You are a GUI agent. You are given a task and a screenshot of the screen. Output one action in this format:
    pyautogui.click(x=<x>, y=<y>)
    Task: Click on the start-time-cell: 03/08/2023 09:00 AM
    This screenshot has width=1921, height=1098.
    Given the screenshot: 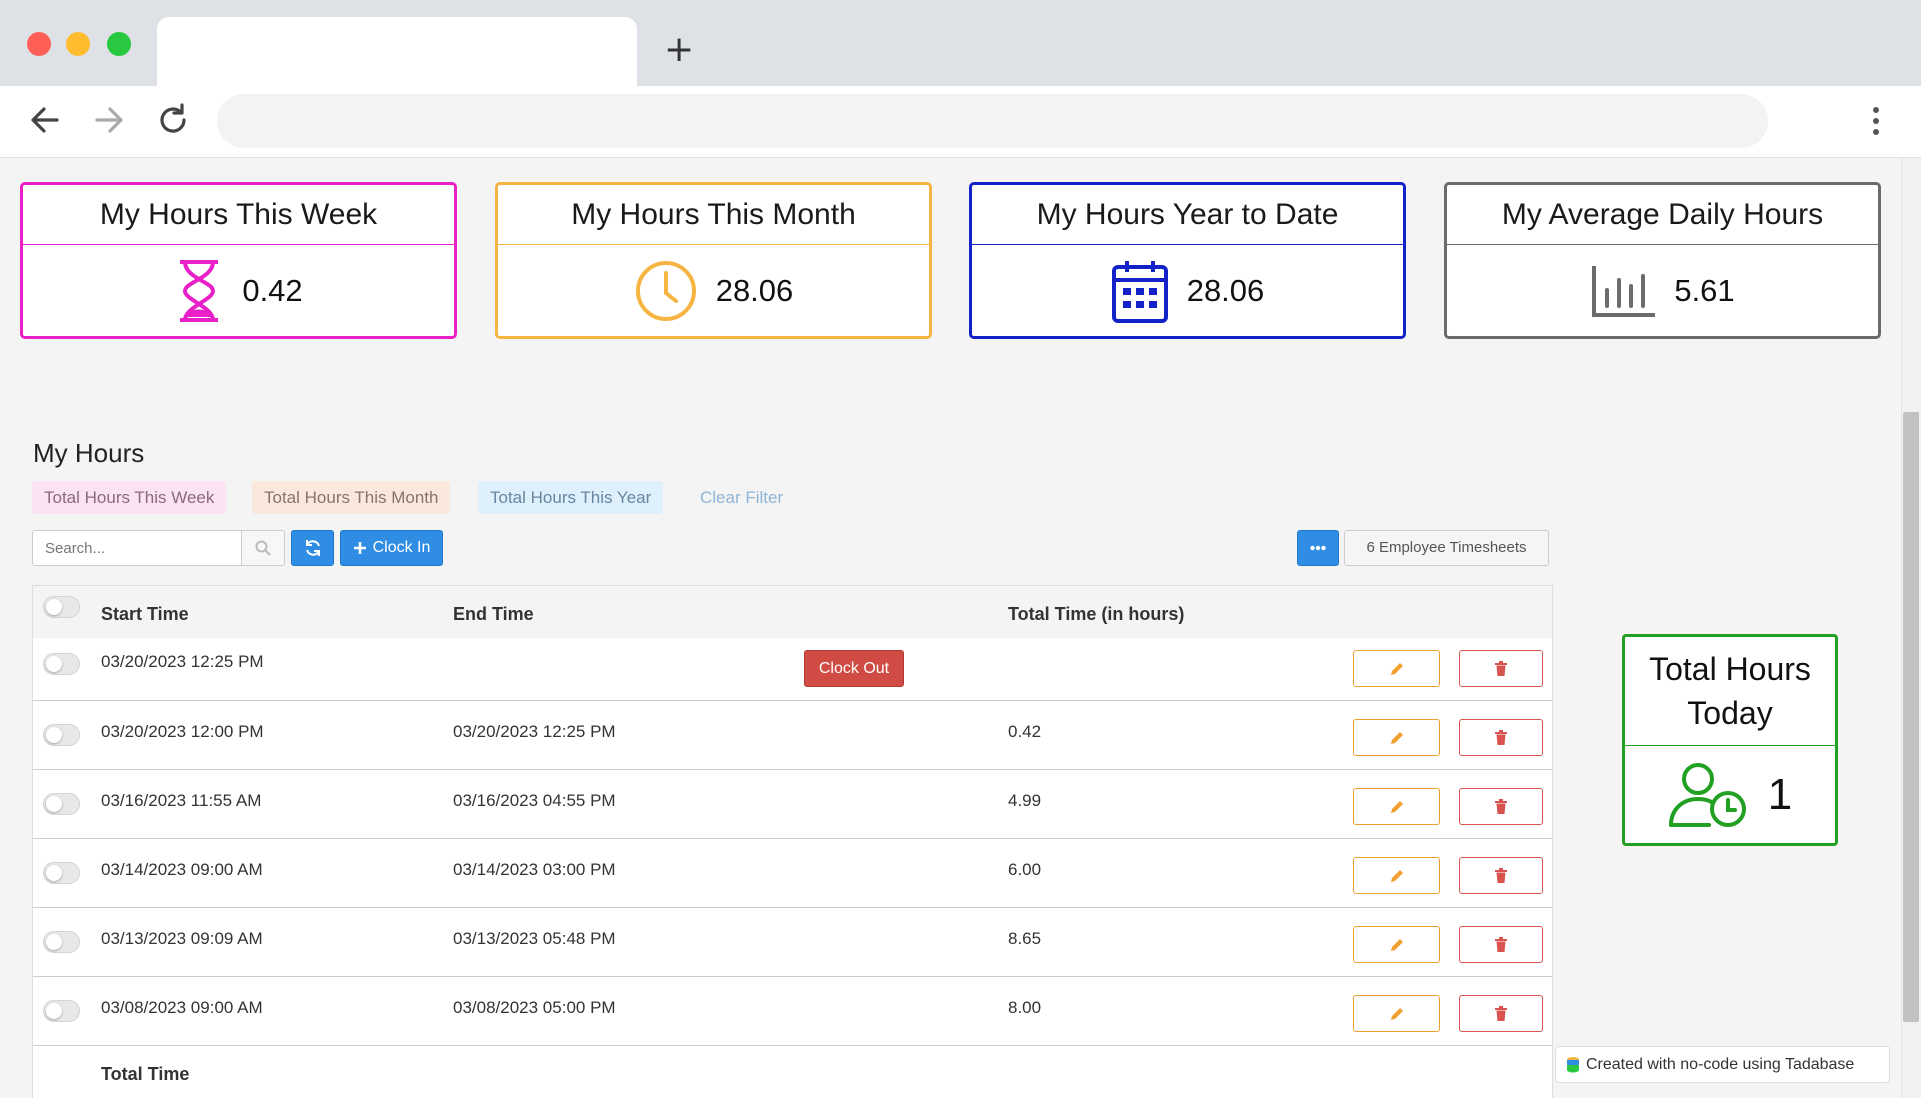 What is the action you would take?
    pyautogui.click(x=182, y=1007)
    